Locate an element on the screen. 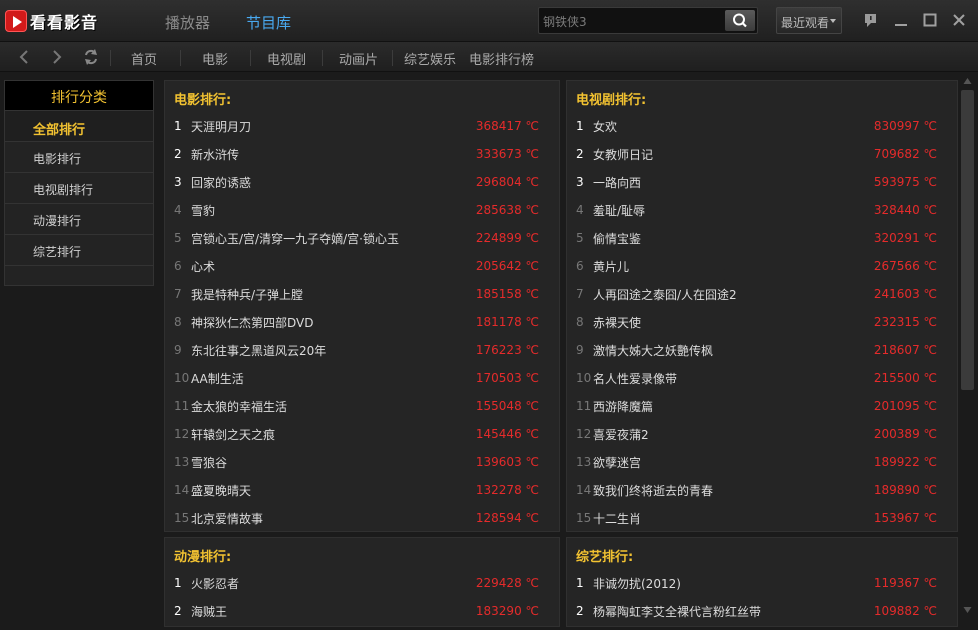 This screenshot has width=978, height=630. ranking-row: 5 偷情宝鉴 320291 ℃ is located at coordinates (762, 237).